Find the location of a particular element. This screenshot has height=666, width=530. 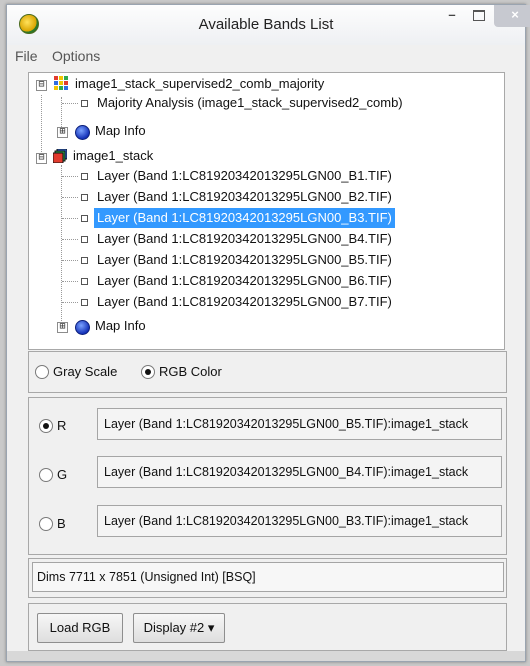

green-channel-radio is located at coordinates (46, 475).